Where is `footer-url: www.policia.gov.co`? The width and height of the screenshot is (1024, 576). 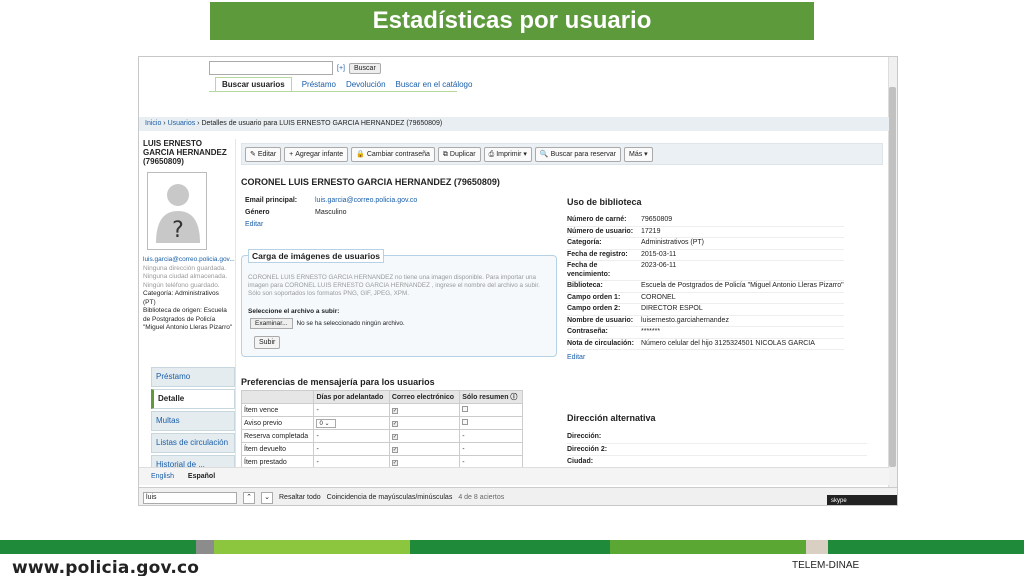 footer-url: www.policia.gov.co is located at coordinates (106, 567).